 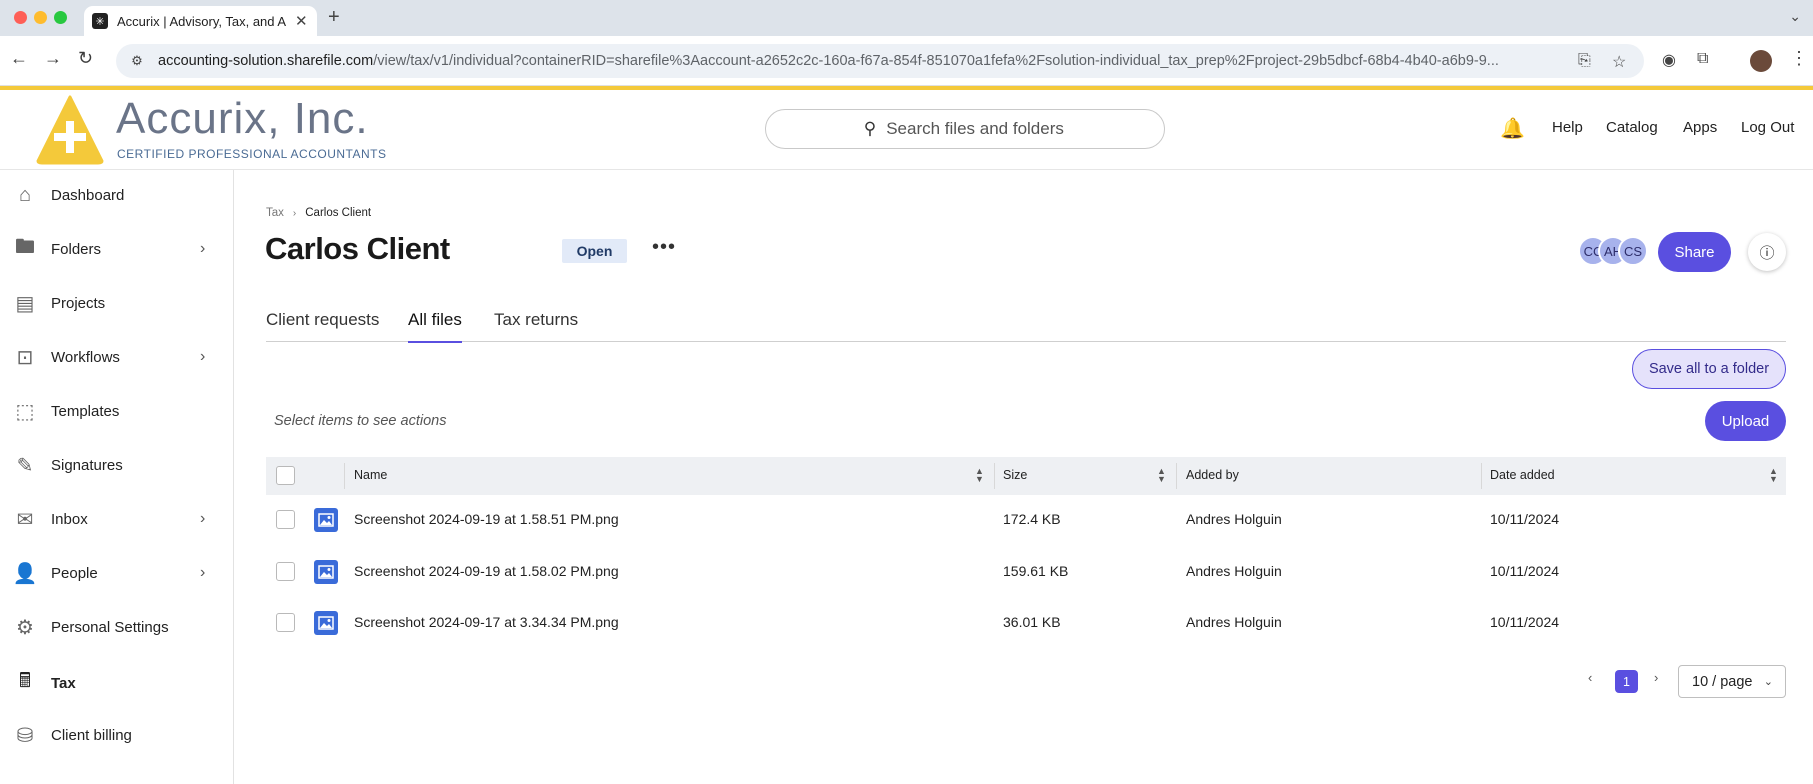 I want to click on sidebar-item-dashboard: ⌂ Dashboard, so click(x=116, y=195).